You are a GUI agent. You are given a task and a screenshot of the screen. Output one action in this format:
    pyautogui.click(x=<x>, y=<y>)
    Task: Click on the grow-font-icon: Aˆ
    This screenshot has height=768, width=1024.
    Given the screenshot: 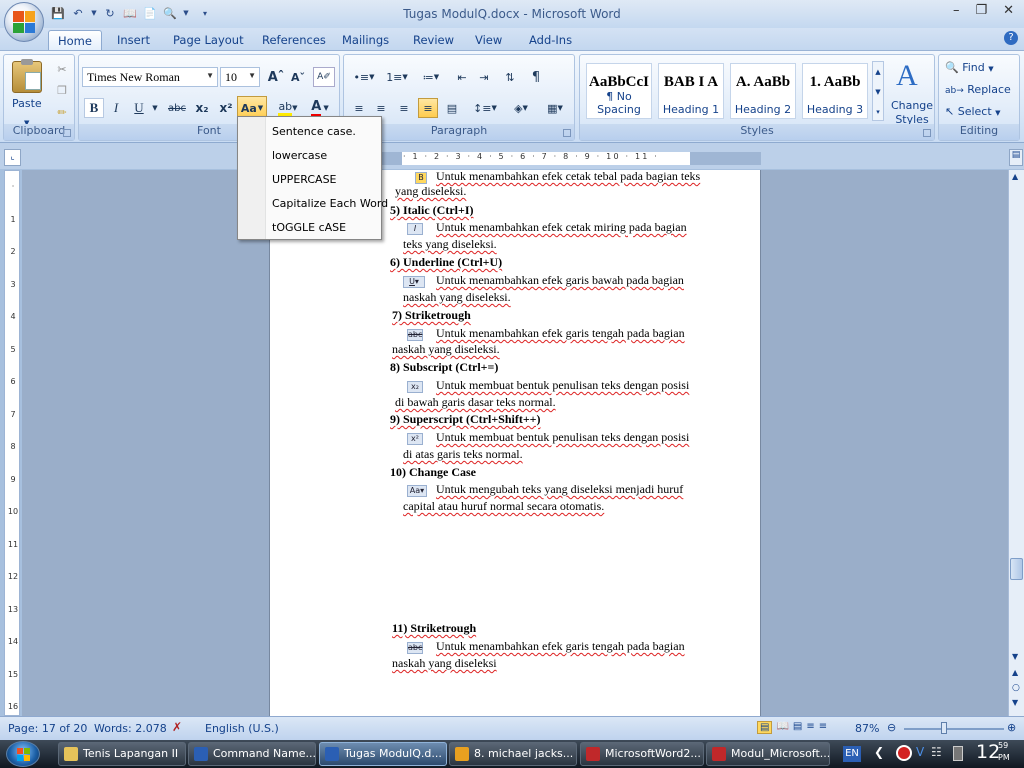 What is the action you would take?
    pyautogui.click(x=276, y=77)
    